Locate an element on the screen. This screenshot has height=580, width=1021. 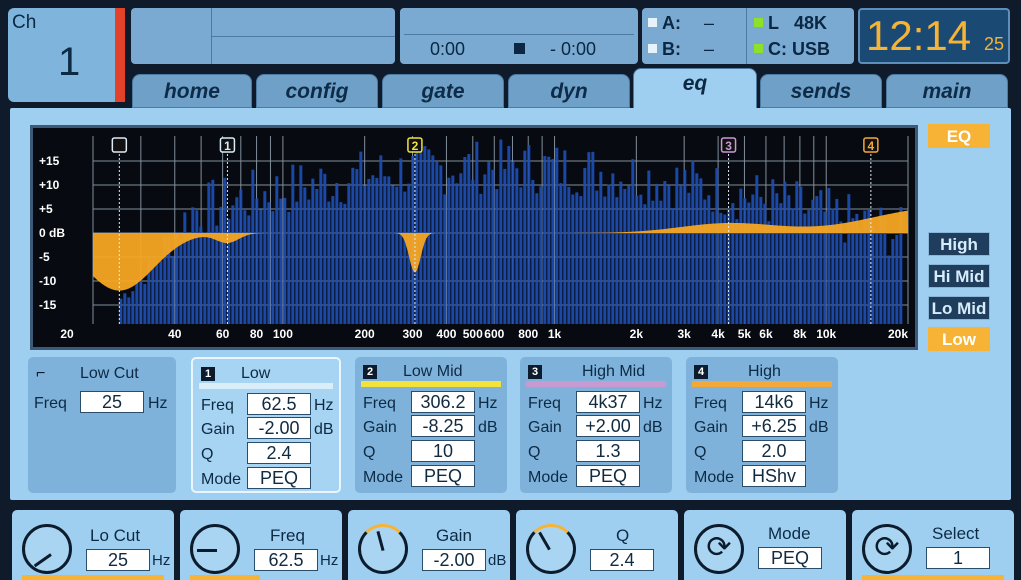
tab-eq: eq is located at coordinates (695, 89).